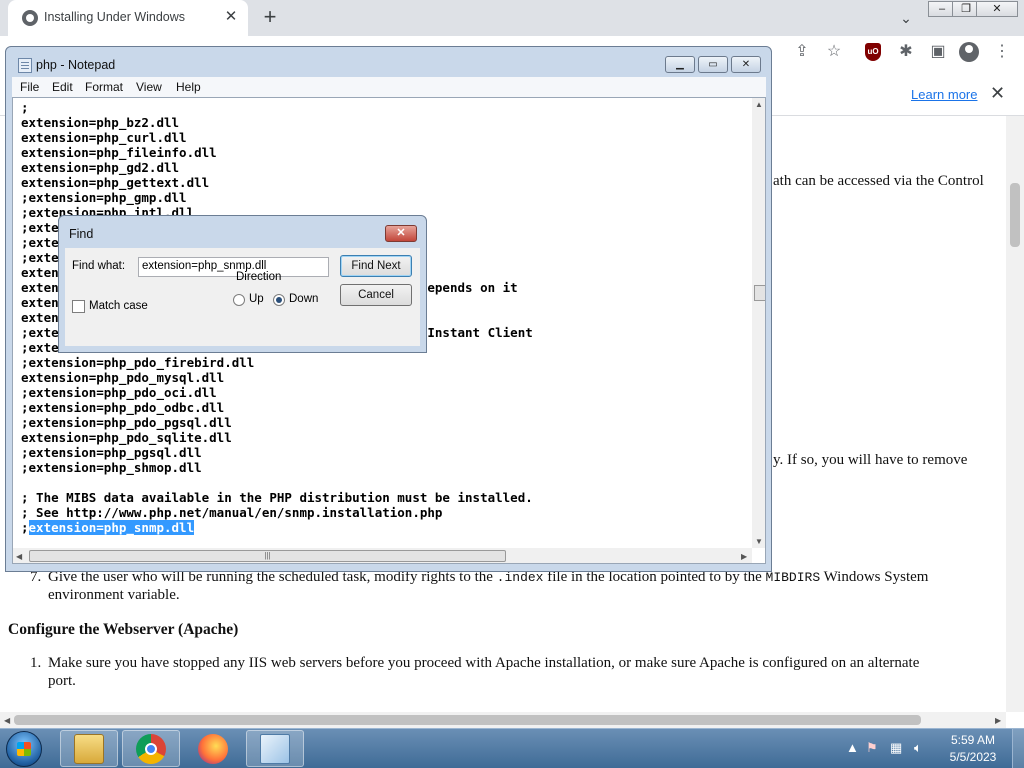 This screenshot has height=768, width=1024. Describe the element at coordinates (279, 300) in the screenshot. I see `direction-down-radio` at that location.